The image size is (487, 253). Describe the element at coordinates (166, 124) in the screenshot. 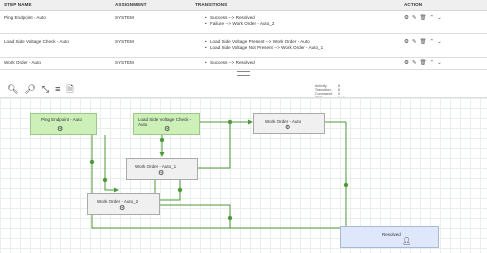

I see `node-load-side-voltage: Load Side Voltage Check - Auto ⚙` at that location.